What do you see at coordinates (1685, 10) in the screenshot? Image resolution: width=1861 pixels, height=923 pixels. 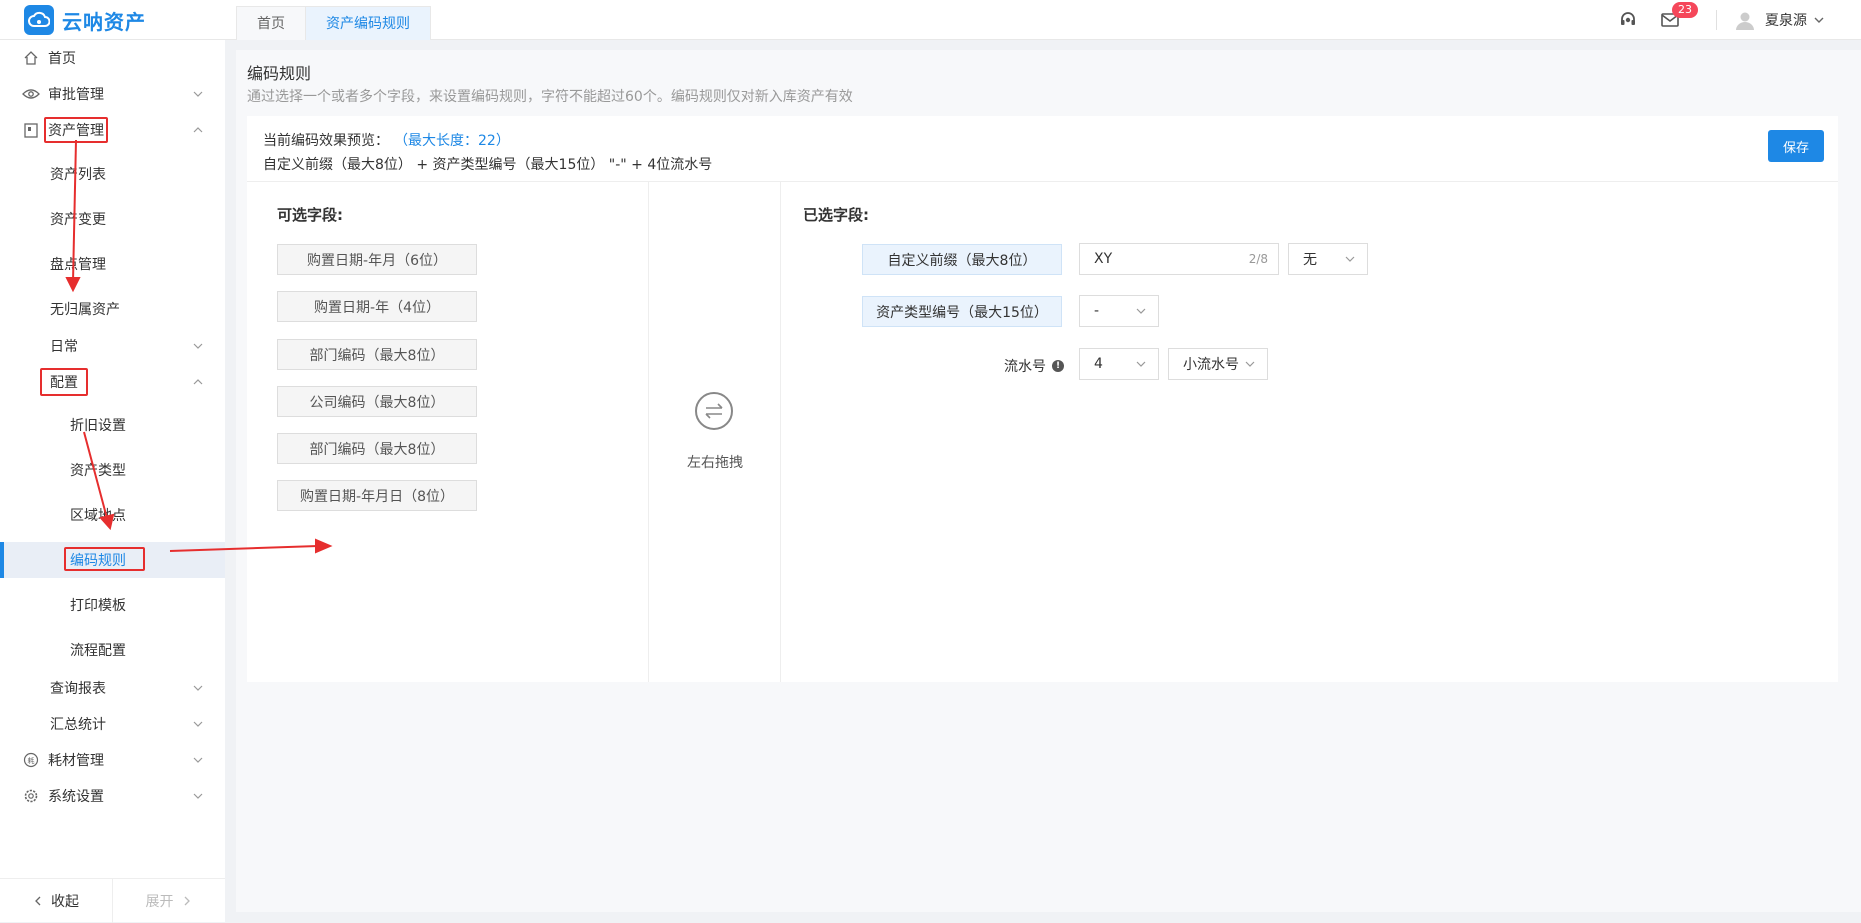 I see `message-count-badge: 23` at bounding box center [1685, 10].